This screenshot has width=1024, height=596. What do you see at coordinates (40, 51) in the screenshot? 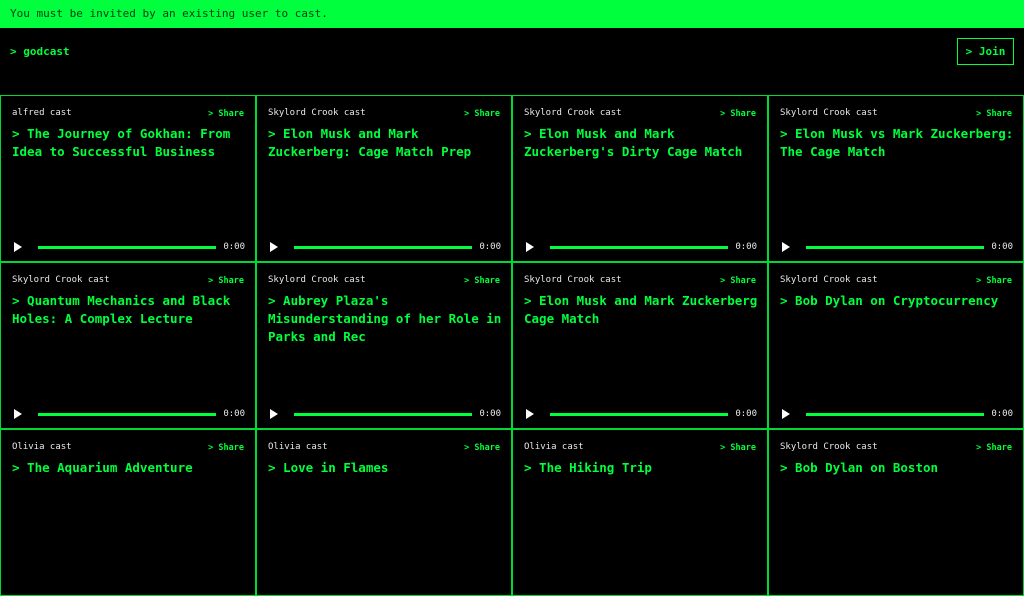
I see `logo-link: > godcast` at bounding box center [40, 51].